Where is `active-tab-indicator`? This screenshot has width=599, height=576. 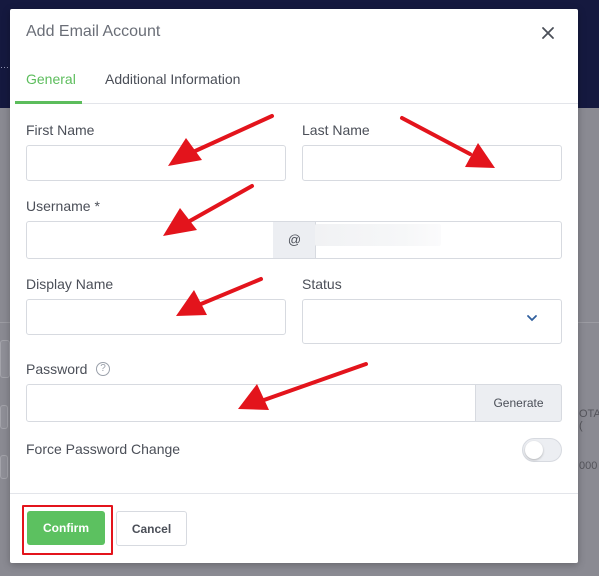 active-tab-indicator is located at coordinates (48, 102).